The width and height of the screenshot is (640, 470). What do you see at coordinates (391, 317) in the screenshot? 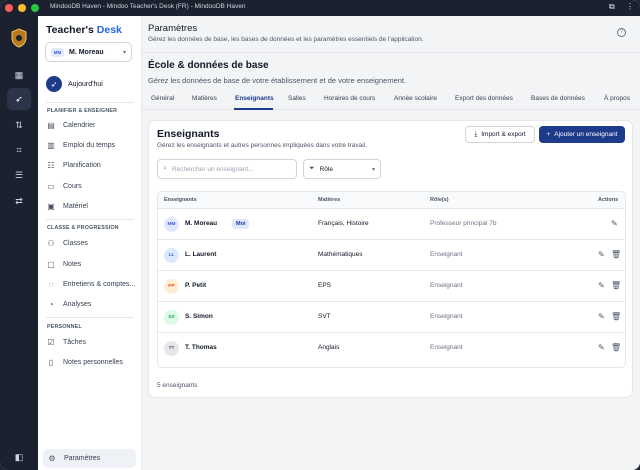
I see `table-row: SS S. Simon SVT Enseignant ✎ 🗑` at bounding box center [391, 317].